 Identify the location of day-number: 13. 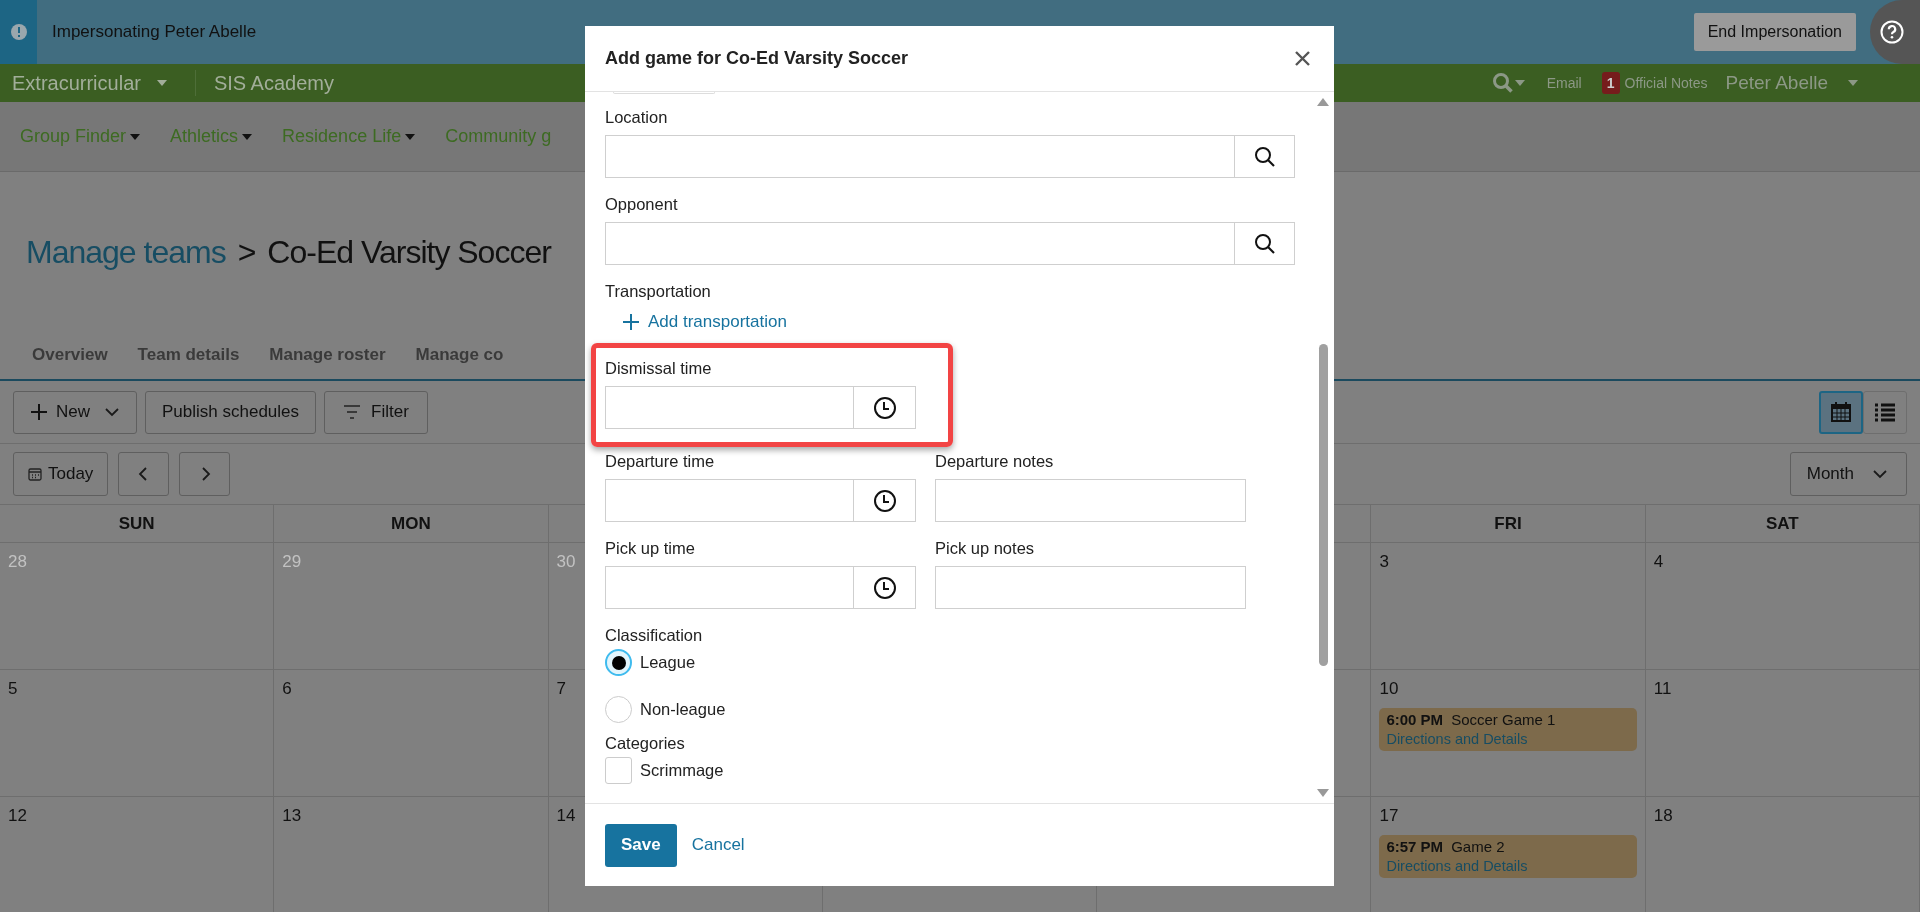
(292, 816).